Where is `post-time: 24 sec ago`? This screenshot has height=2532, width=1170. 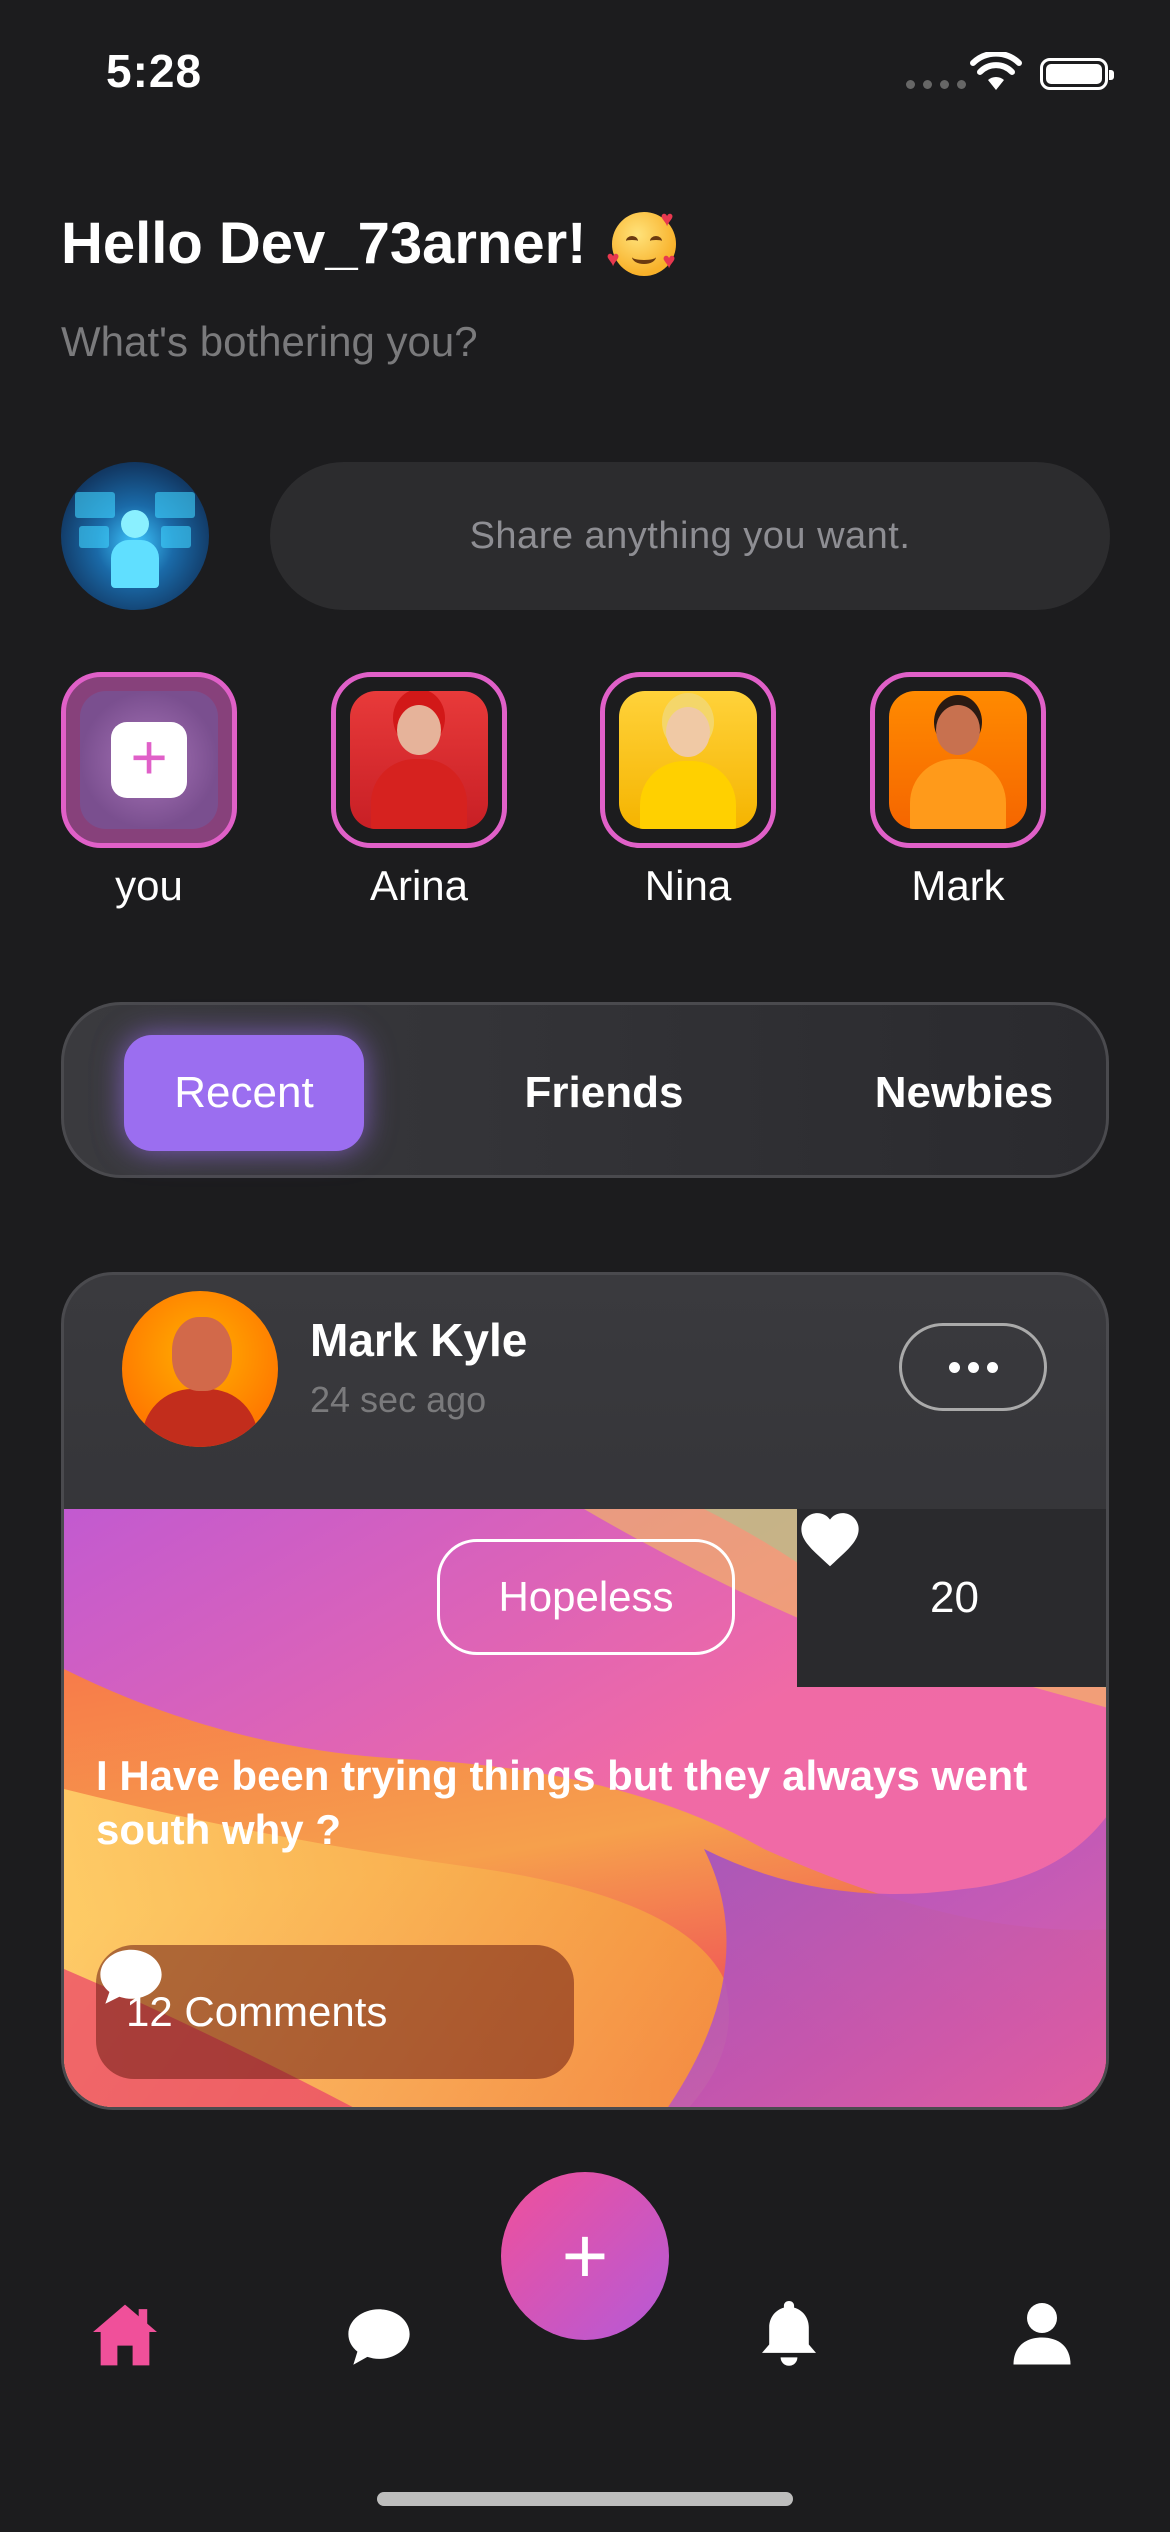 post-time: 24 sec ago is located at coordinates (398, 1399).